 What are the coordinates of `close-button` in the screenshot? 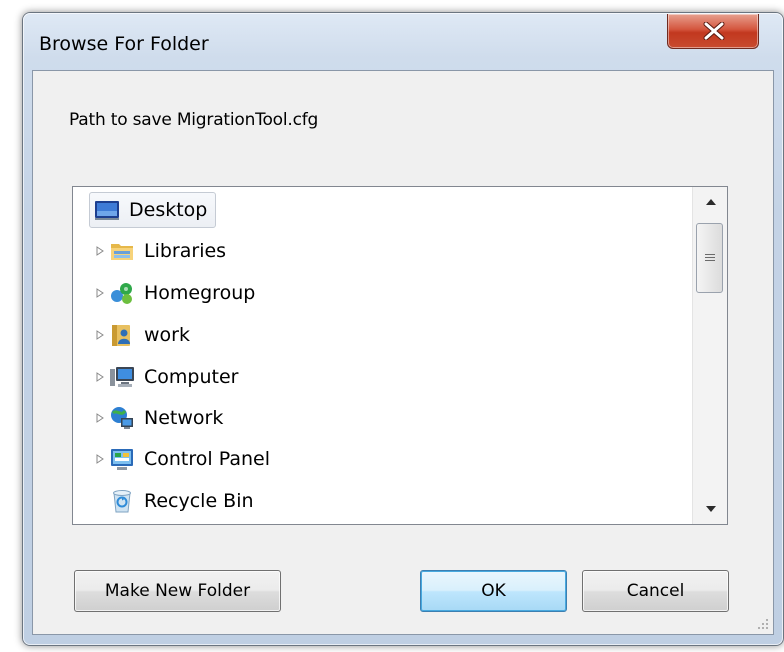 It's located at (713, 31).